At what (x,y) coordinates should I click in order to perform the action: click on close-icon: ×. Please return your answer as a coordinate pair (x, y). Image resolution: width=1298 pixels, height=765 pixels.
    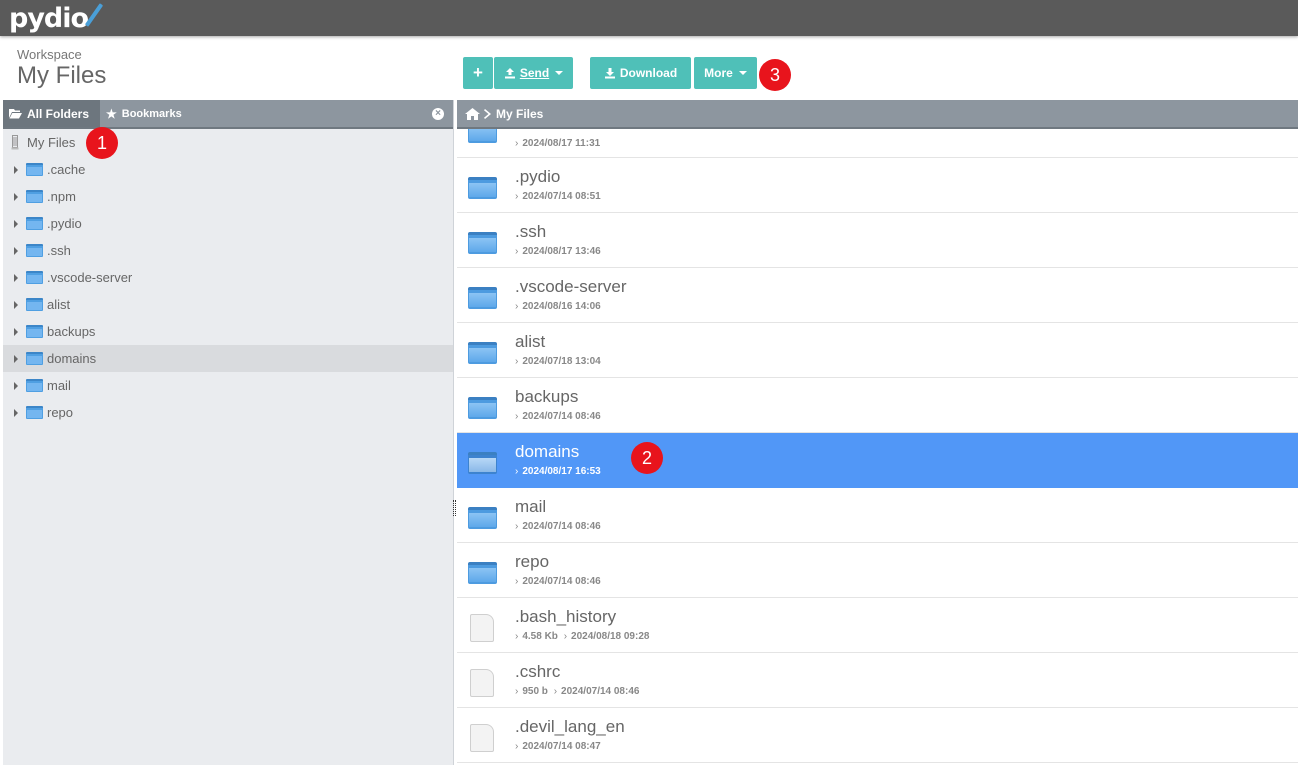
    Looking at the image, I should click on (438, 114).